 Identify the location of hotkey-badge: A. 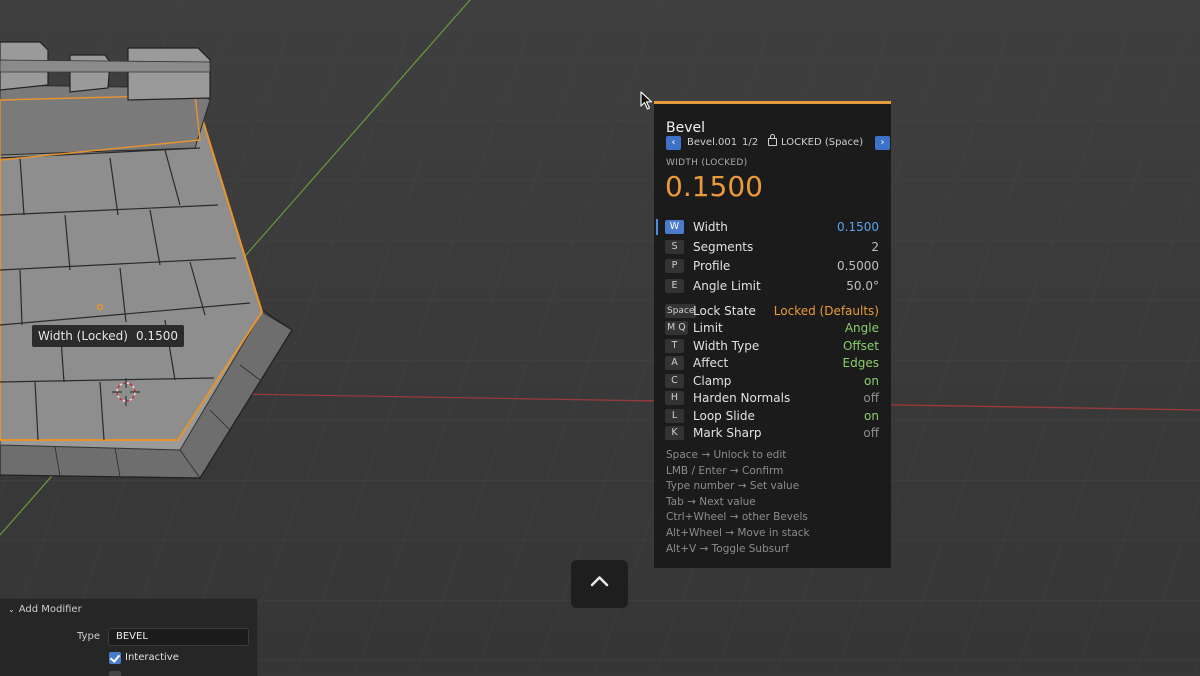
(674, 363).